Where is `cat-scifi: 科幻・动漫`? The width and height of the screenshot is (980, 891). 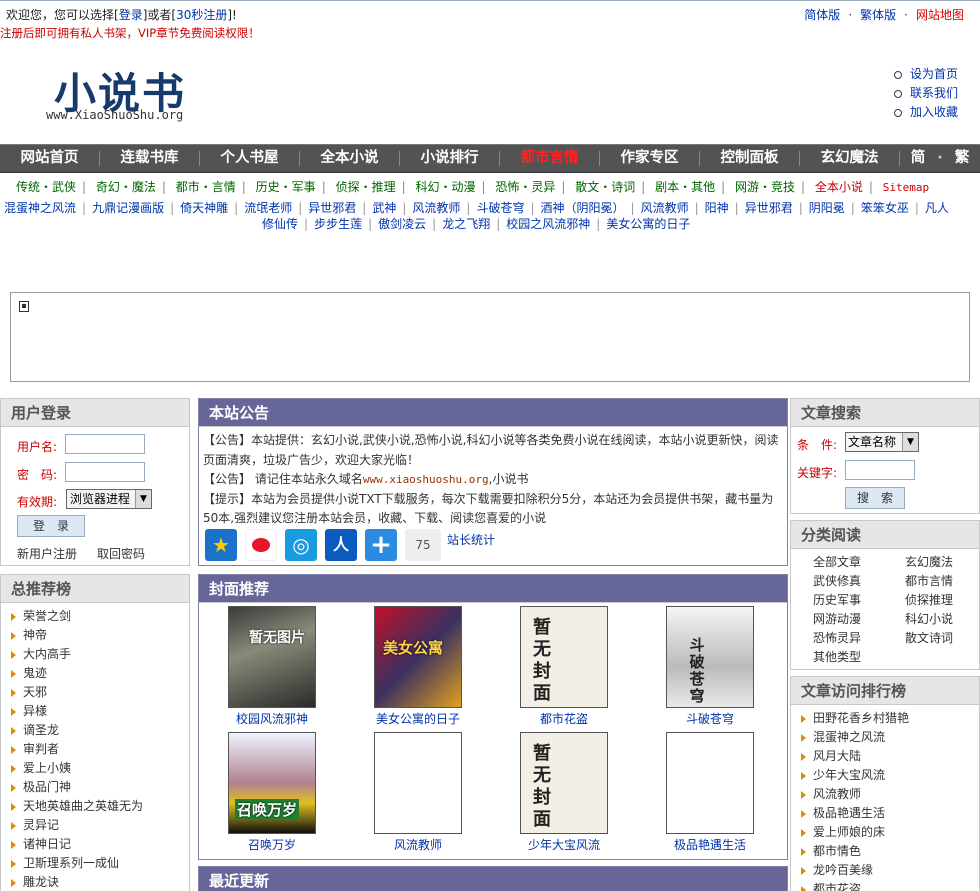 cat-scifi: 科幻・动漫 is located at coordinates (445, 187).